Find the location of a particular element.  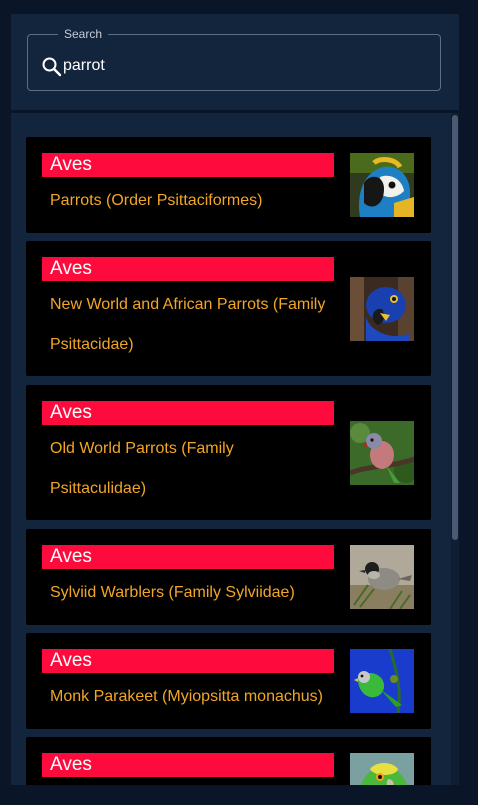

search-input is located at coordinates (243, 66).